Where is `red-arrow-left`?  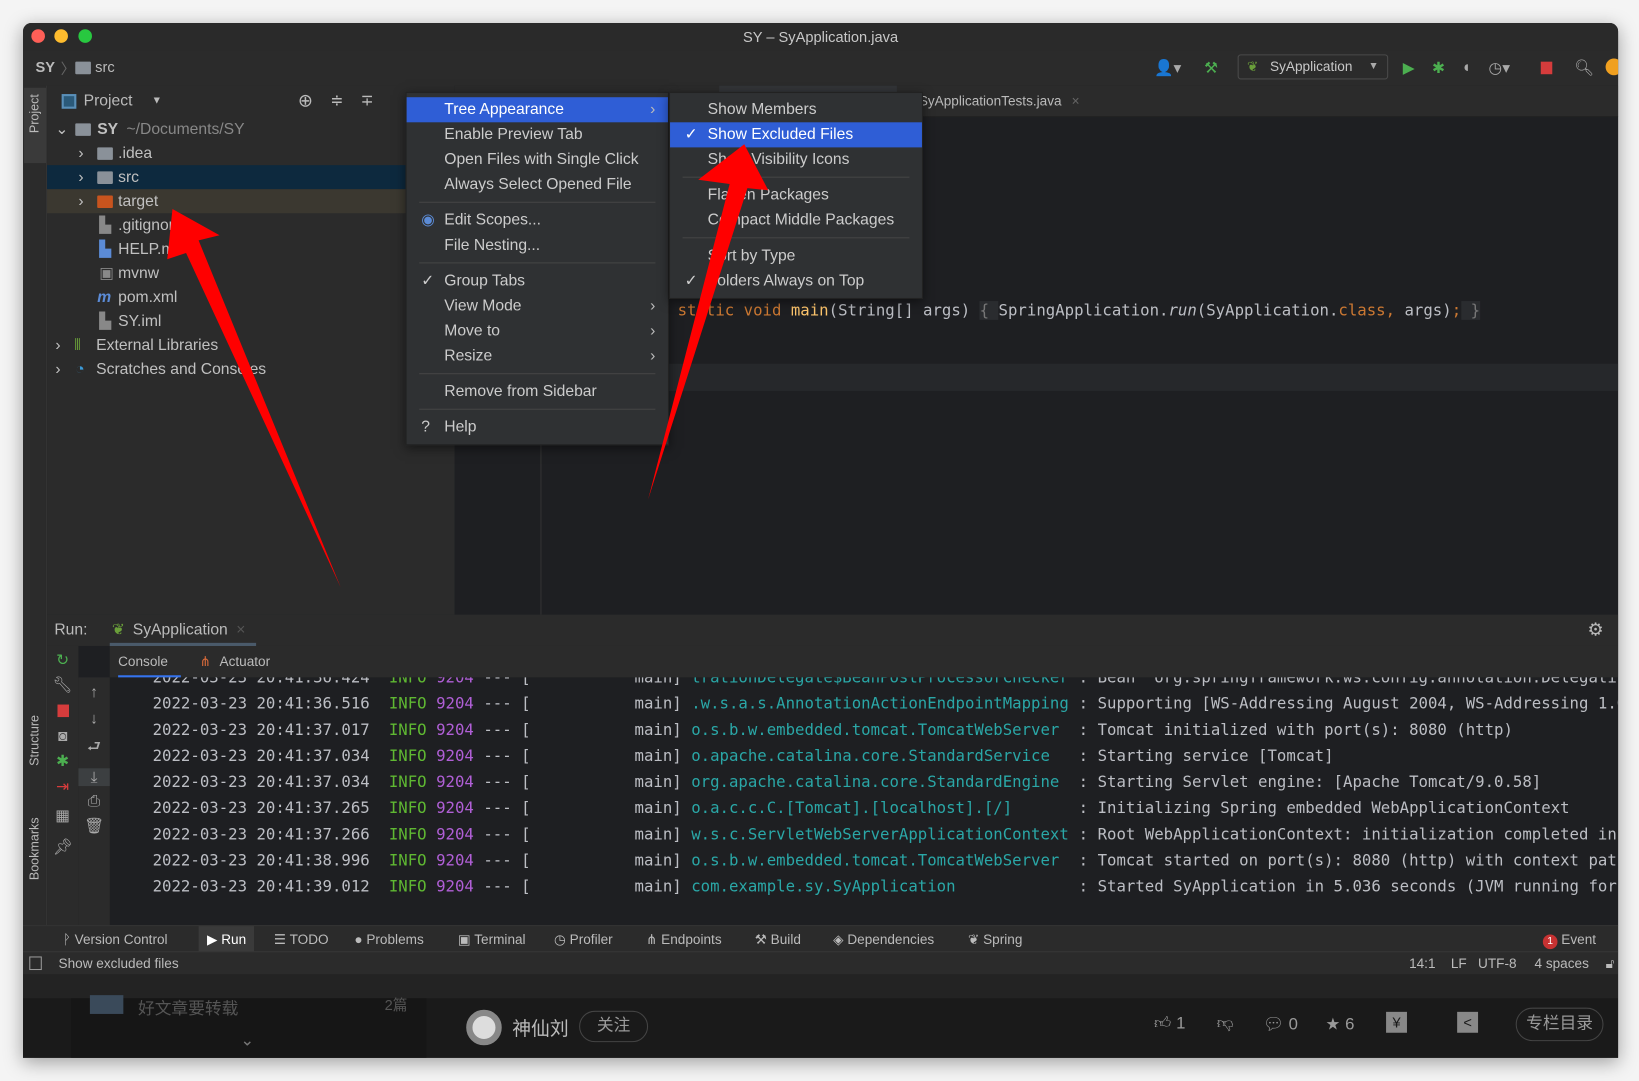 red-arrow-left is located at coordinates (254, 398).